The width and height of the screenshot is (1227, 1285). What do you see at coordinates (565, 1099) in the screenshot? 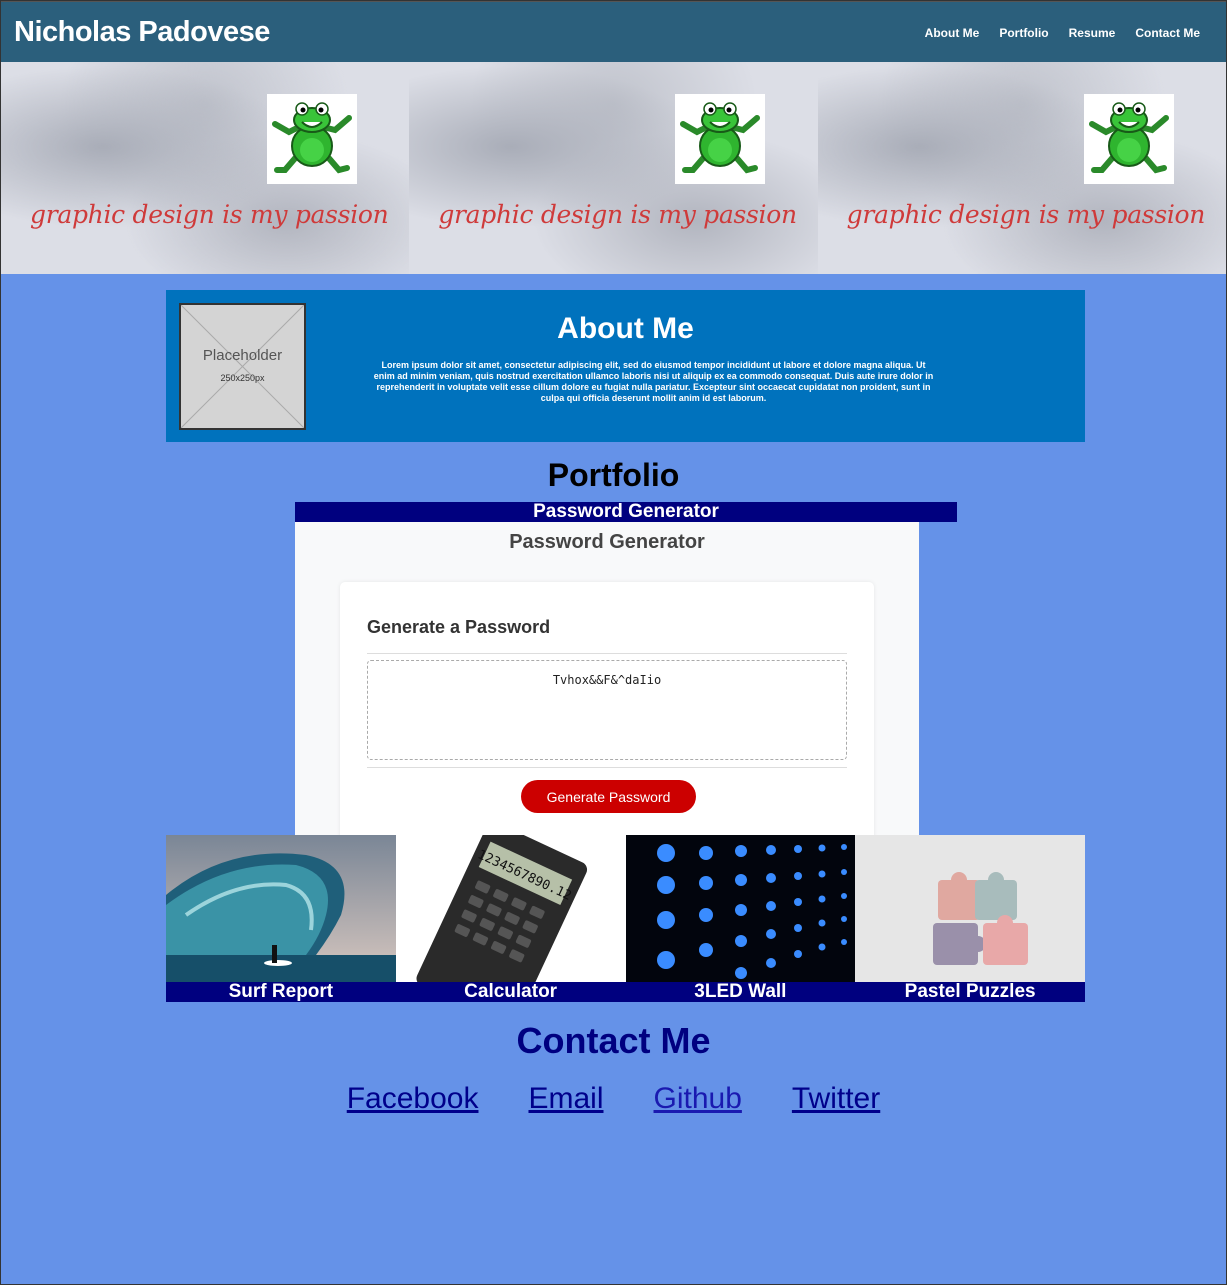
I see `email-link: Email` at bounding box center [565, 1099].